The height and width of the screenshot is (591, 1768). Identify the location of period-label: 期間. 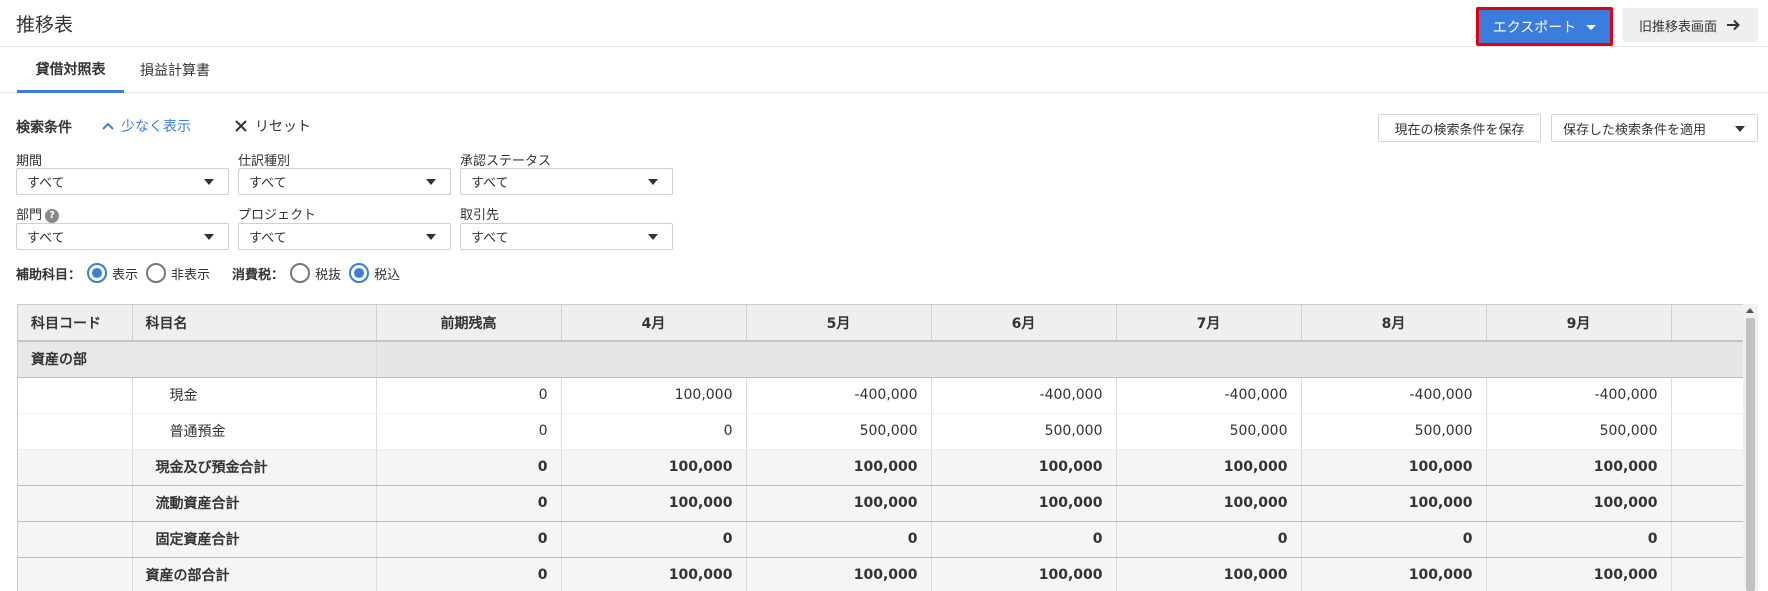
(29, 161).